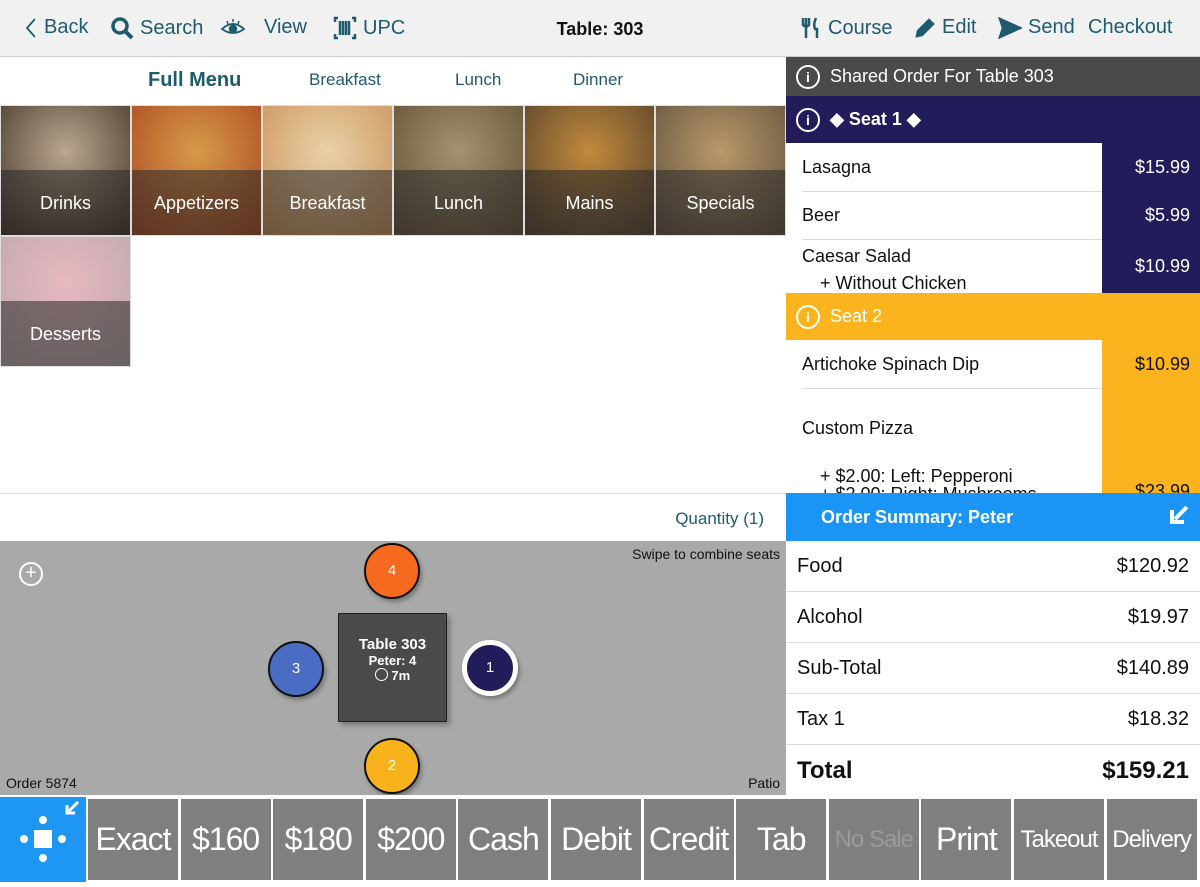  Describe the element at coordinates (318, 839) in the screenshot. I see `180-button: $180` at that location.